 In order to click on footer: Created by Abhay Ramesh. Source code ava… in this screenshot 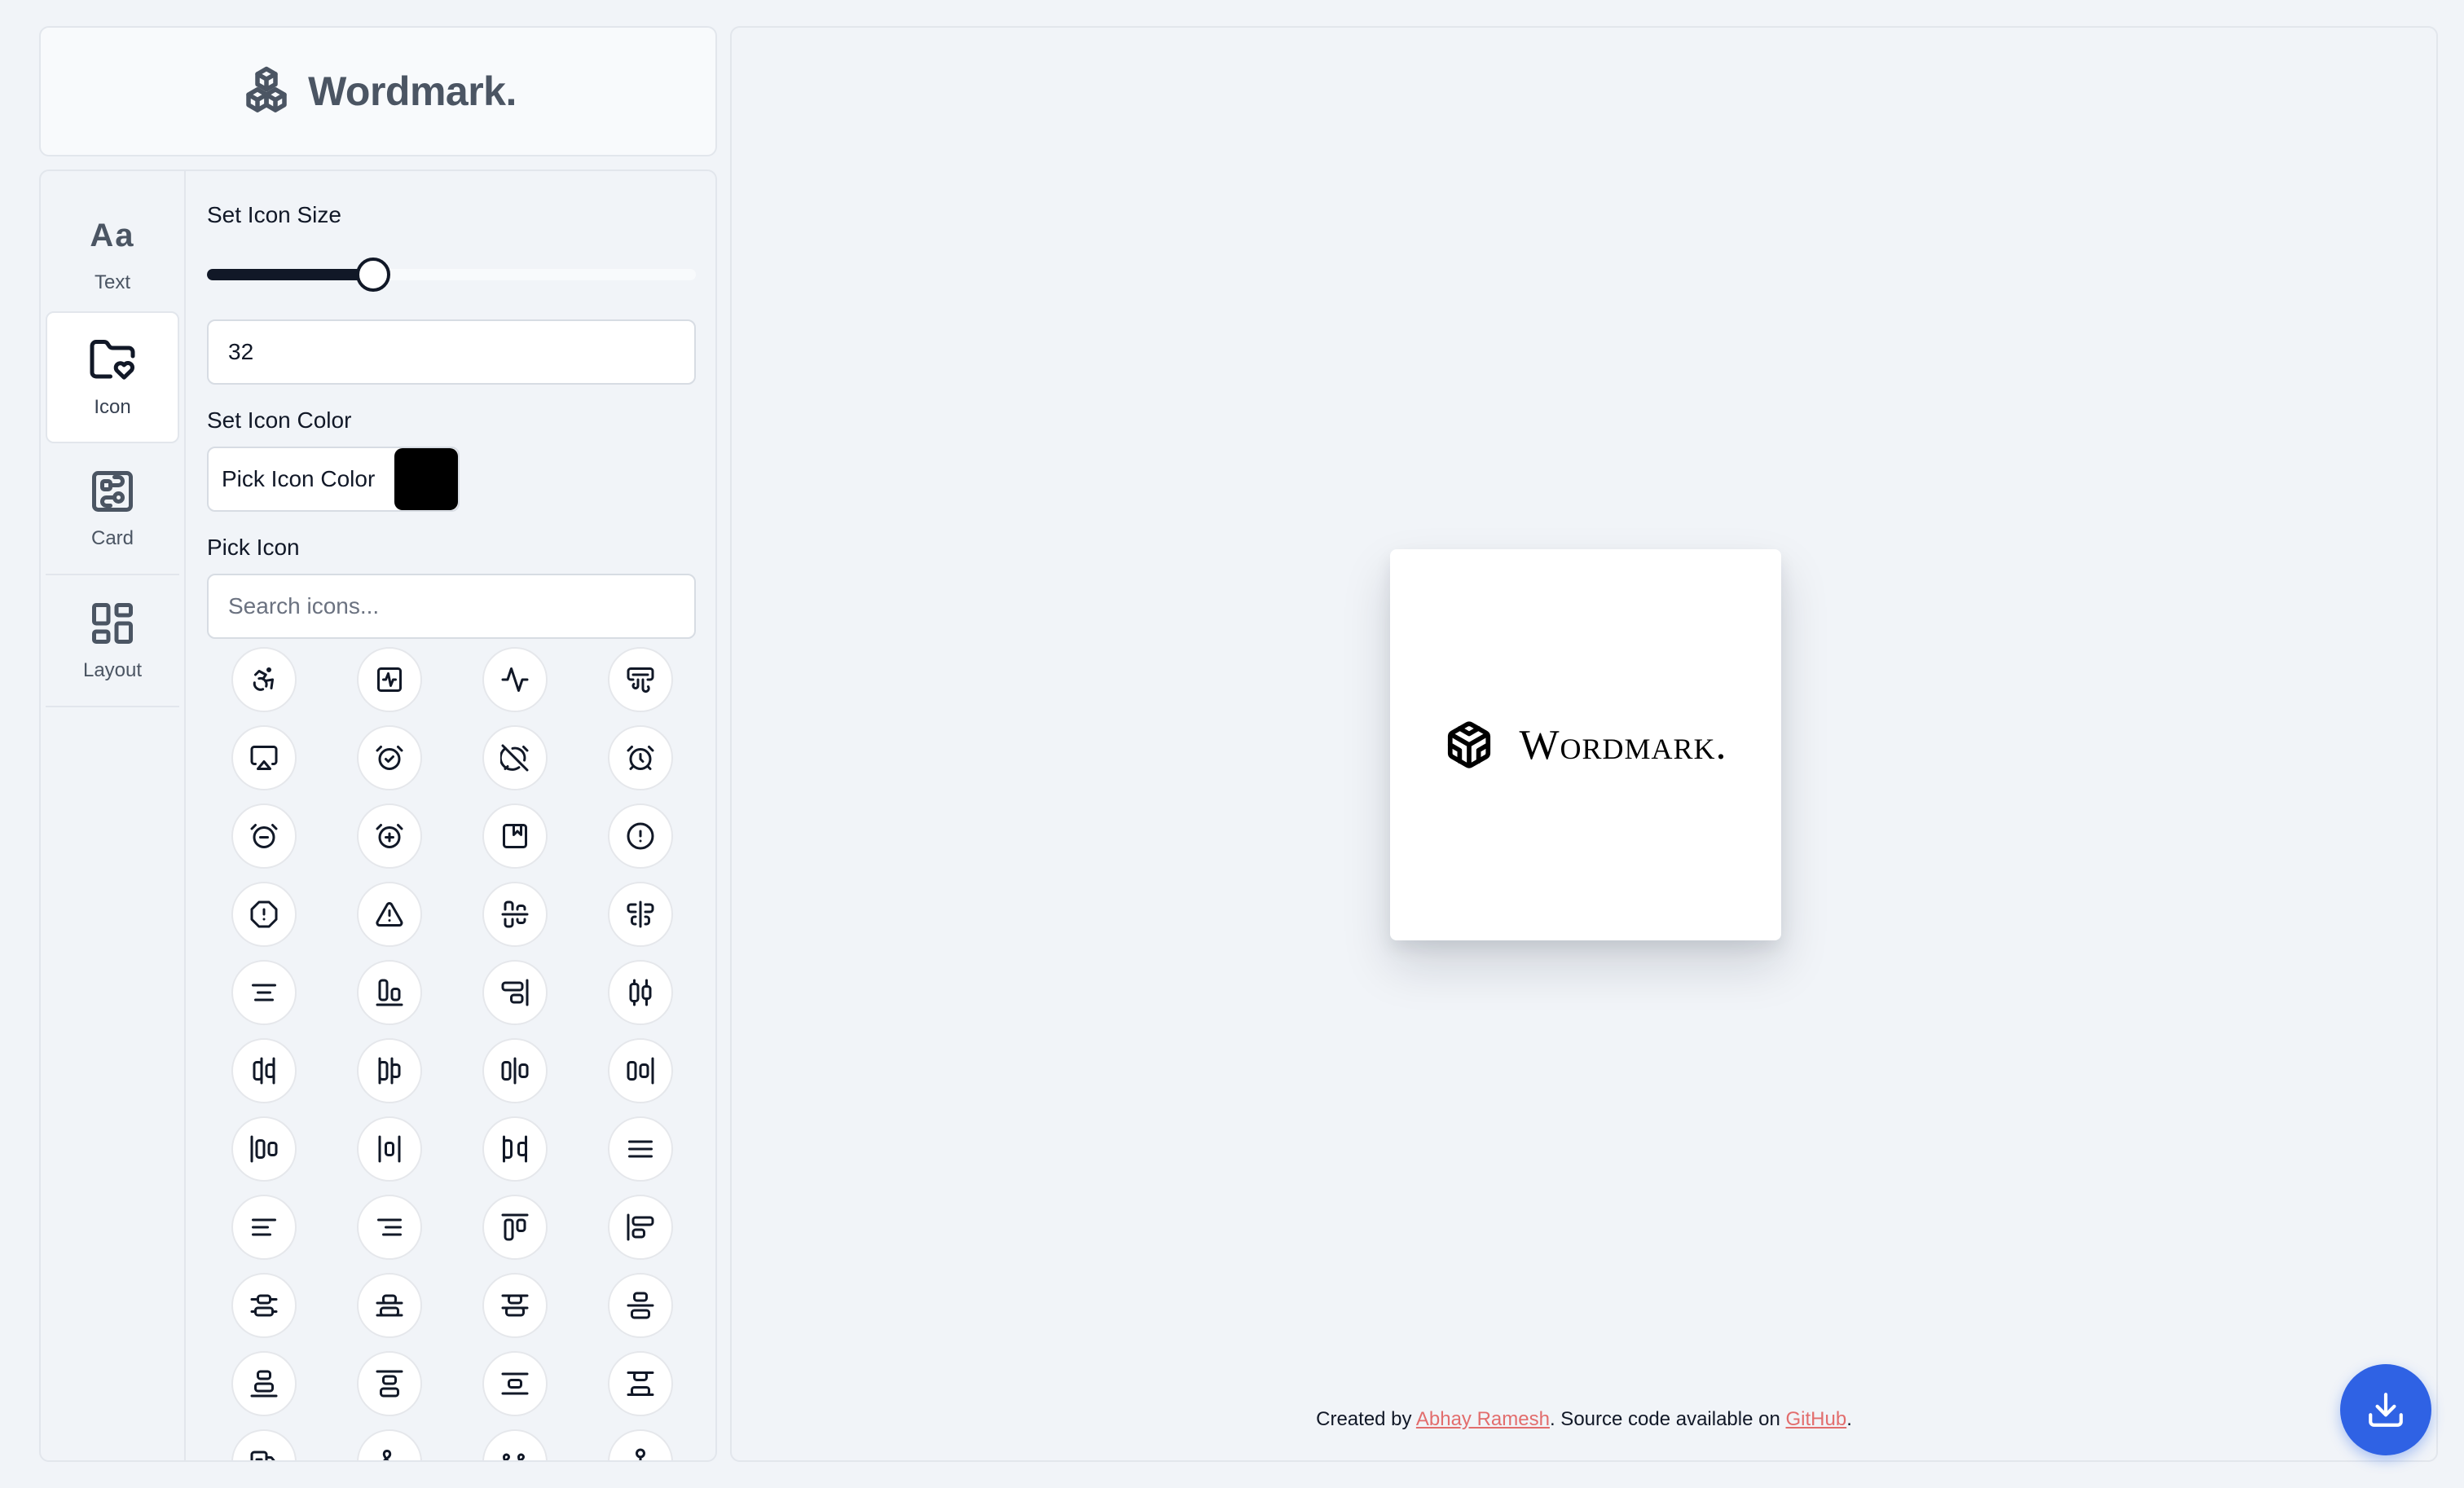, I will do `click(1584, 1419)`.